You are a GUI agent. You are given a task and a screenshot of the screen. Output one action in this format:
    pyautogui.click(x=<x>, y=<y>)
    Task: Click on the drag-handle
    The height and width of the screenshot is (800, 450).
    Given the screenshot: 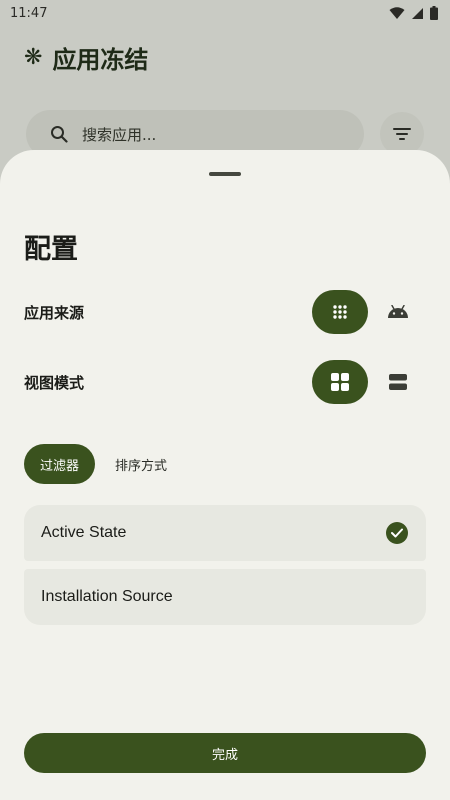 What is the action you would take?
    pyautogui.click(x=225, y=174)
    